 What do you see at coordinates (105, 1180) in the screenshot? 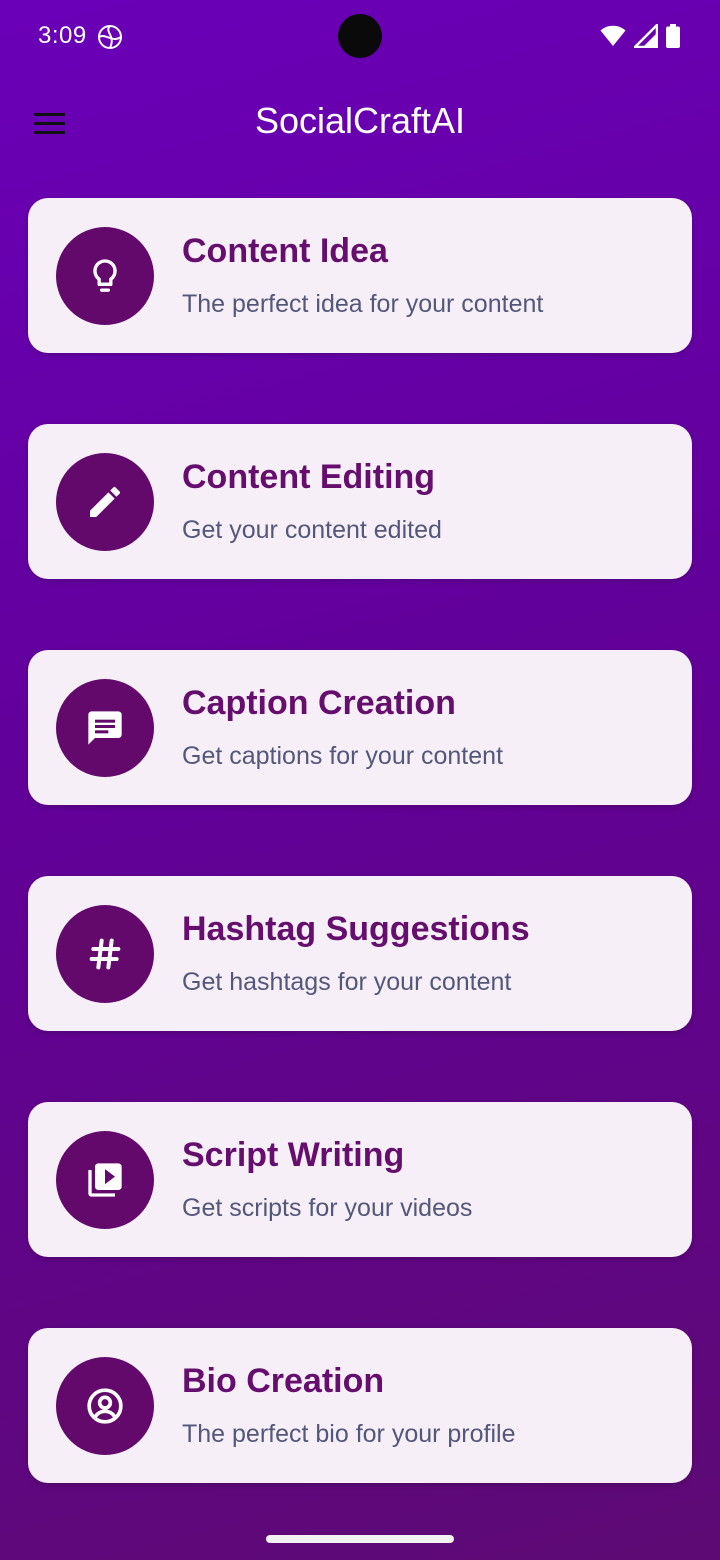
I see `video-library-icon` at bounding box center [105, 1180].